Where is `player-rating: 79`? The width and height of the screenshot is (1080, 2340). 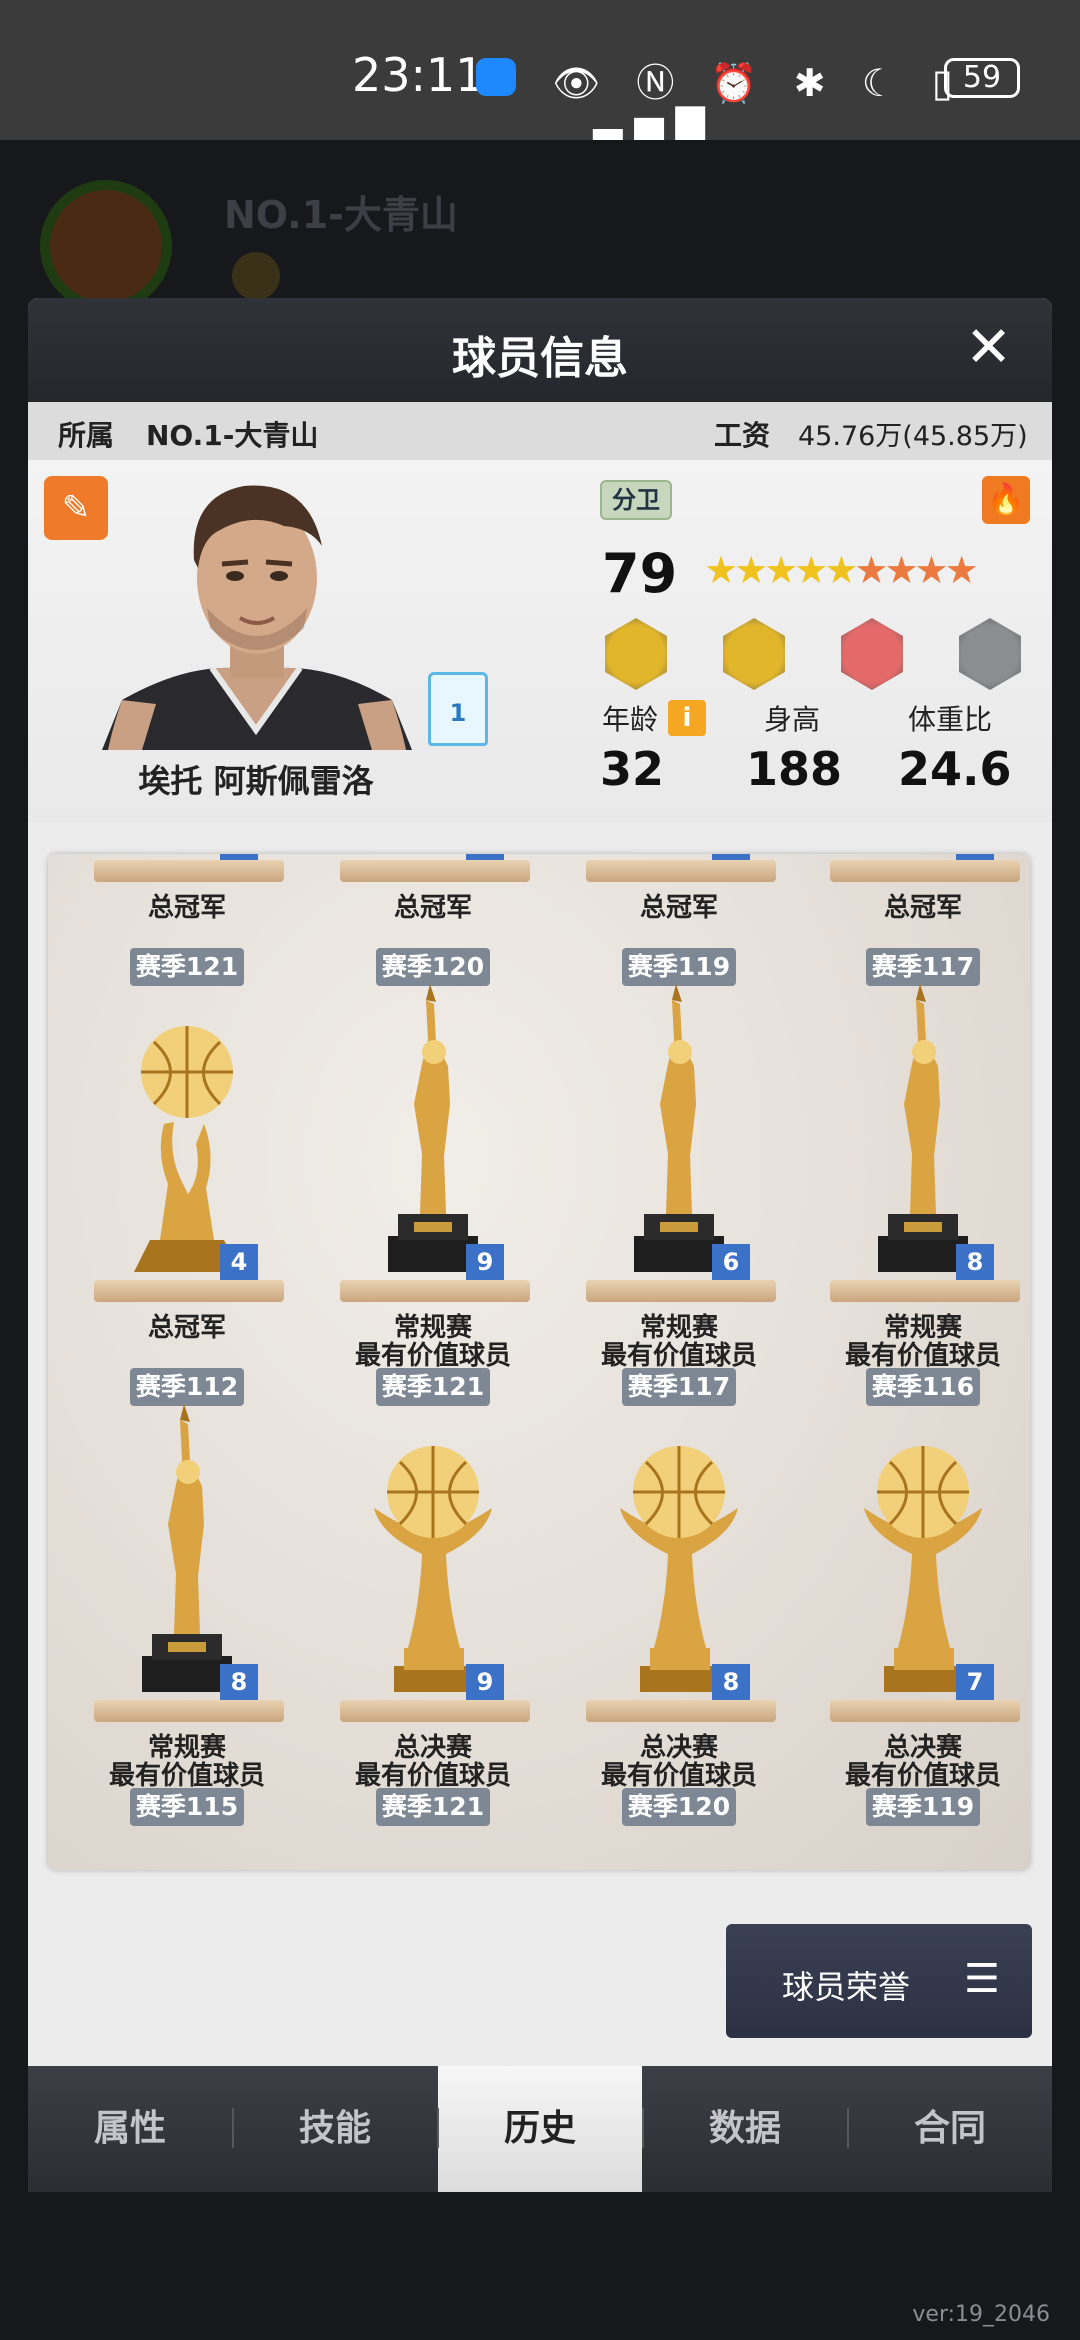 player-rating: 79 is located at coordinates (640, 573).